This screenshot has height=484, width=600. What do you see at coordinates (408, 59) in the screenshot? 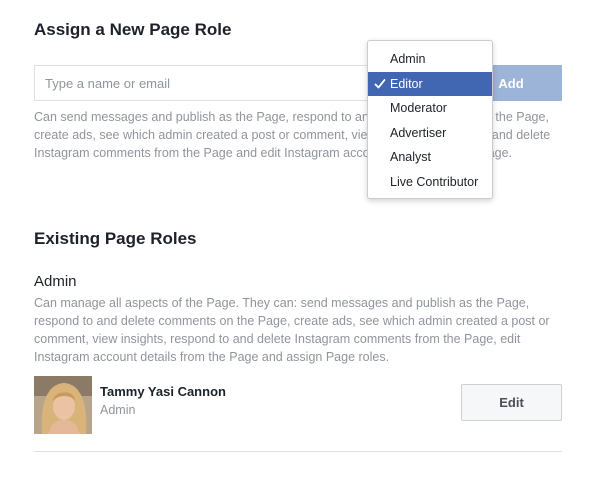
I see `role-option-label: Admin` at bounding box center [408, 59].